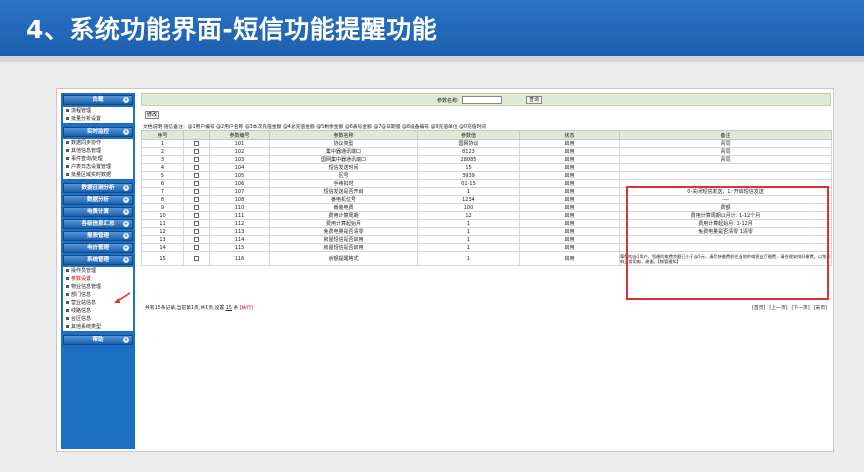  I want to click on sidebar-item-label: 操作员管理, so click(84, 271).